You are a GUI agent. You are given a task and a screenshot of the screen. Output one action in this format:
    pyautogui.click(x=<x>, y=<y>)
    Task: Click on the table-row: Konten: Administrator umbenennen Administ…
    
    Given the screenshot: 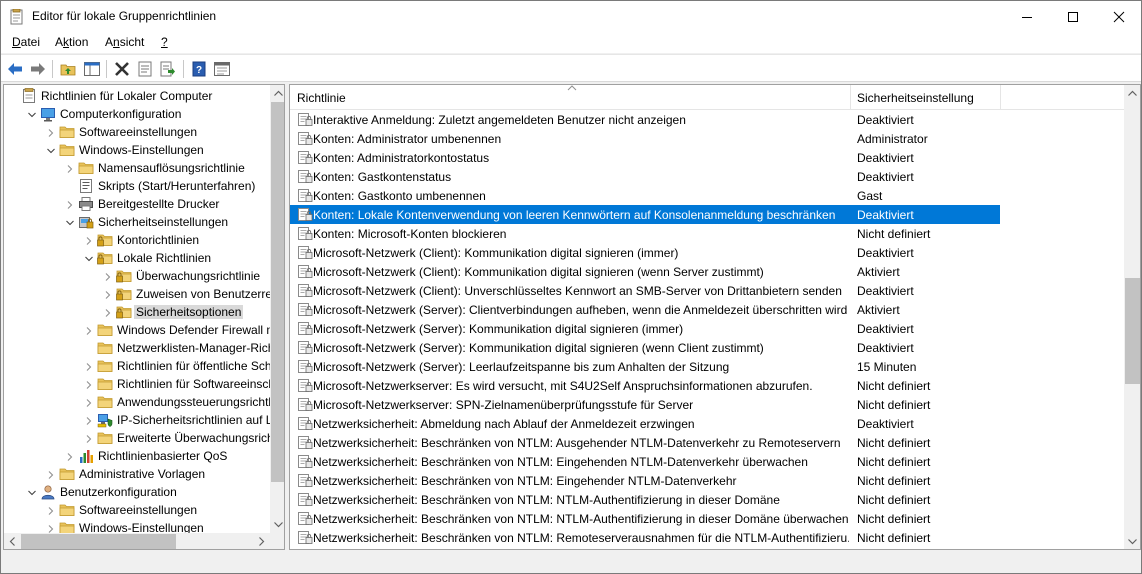 What is the action you would take?
    pyautogui.click(x=645, y=138)
    